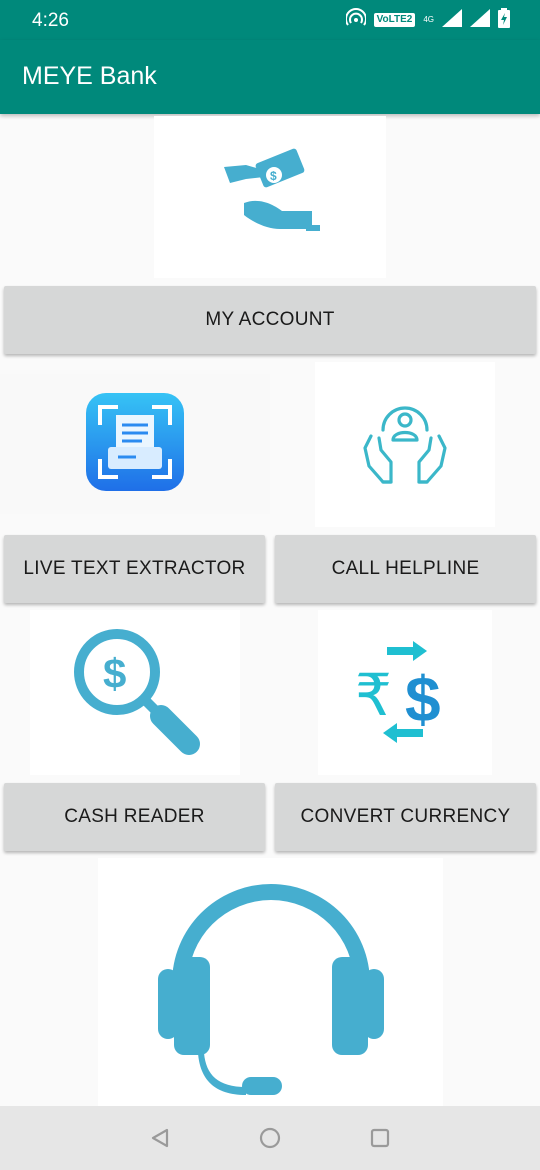 The width and height of the screenshot is (540, 1170). I want to click on navigation-bar, so click(270, 1138).